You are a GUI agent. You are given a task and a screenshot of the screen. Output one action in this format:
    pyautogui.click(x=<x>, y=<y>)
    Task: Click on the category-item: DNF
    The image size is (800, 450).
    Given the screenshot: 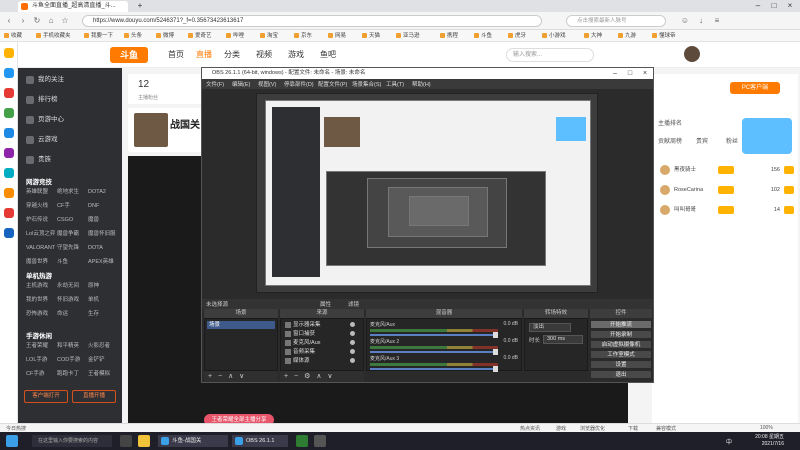 What is the action you would take?
    pyautogui.click(x=103, y=206)
    